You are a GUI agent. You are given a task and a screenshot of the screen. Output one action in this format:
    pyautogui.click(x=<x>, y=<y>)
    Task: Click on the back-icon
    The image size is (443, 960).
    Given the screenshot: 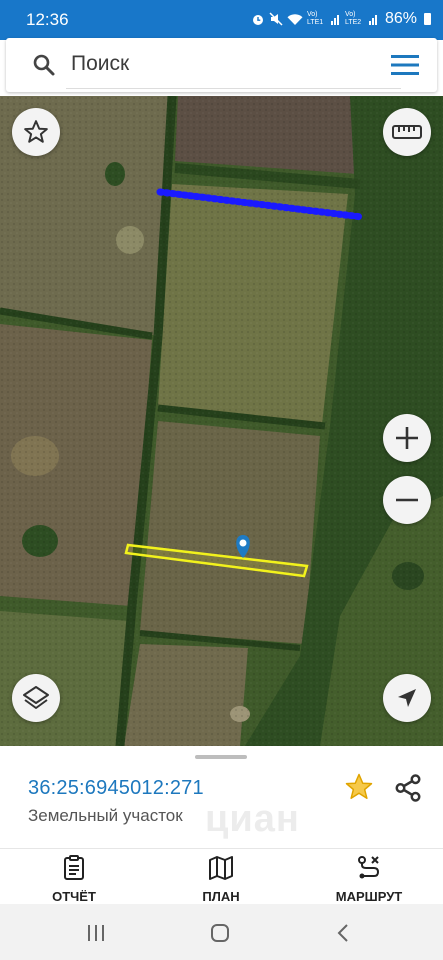 What is the action you would take?
    pyautogui.click(x=343, y=933)
    